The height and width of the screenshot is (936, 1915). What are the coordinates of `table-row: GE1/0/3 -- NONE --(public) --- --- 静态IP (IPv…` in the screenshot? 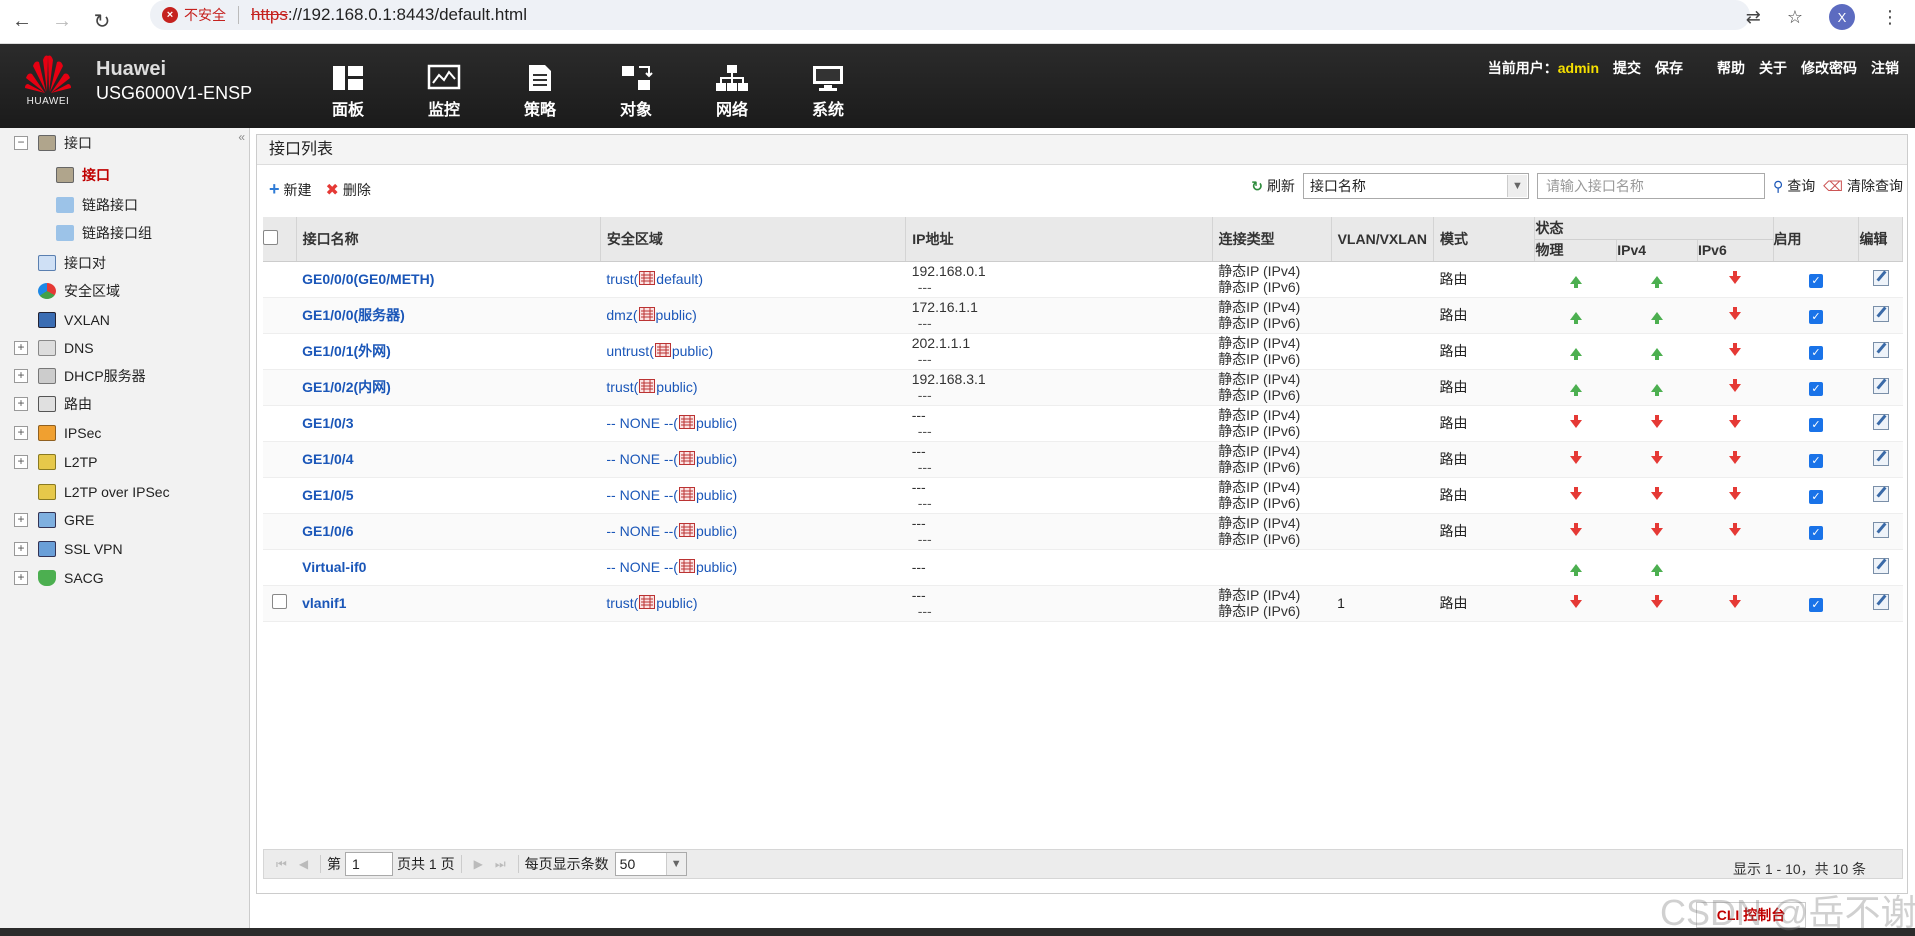 It's located at (1083, 423).